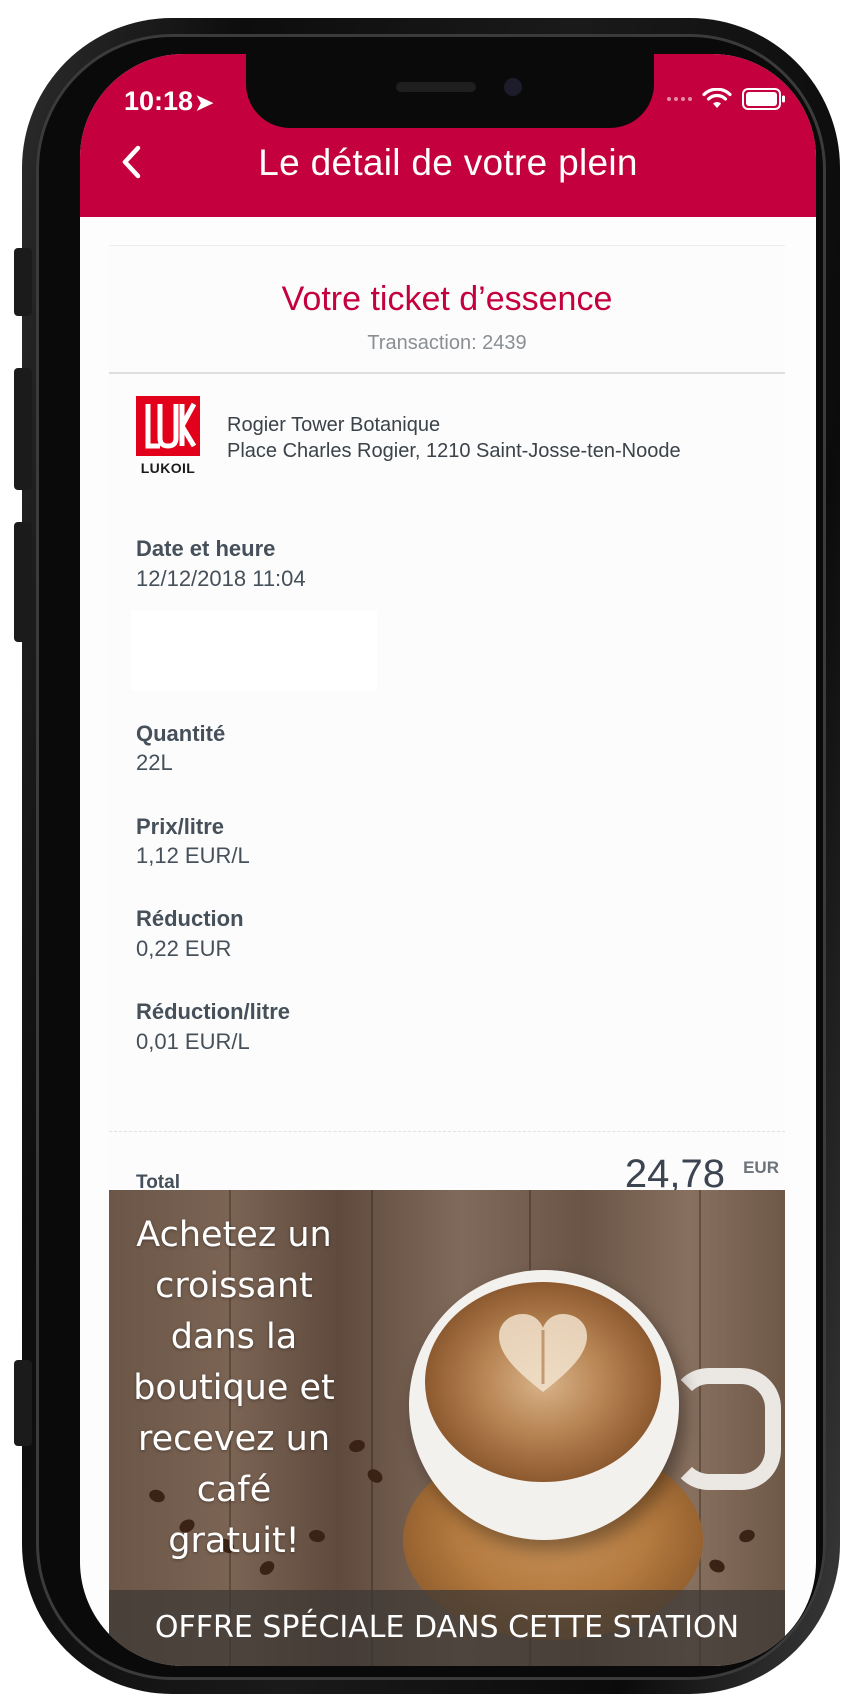  What do you see at coordinates (447, 1131) in the screenshot?
I see `total-separator` at bounding box center [447, 1131].